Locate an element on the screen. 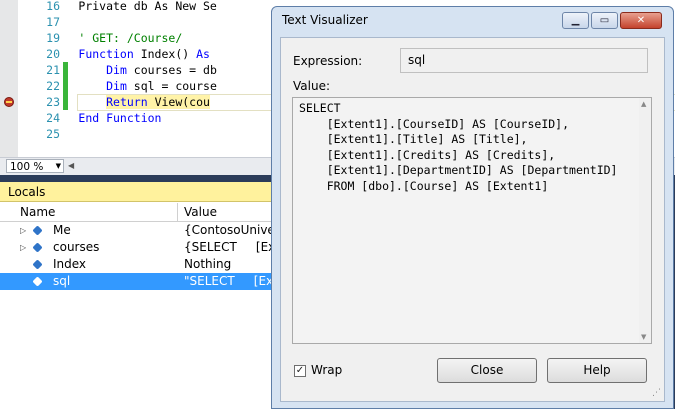 Image resolution: width=675 pixels, height=409 pixels. code-text: Function Index() As is located at coordinates (116, 54).